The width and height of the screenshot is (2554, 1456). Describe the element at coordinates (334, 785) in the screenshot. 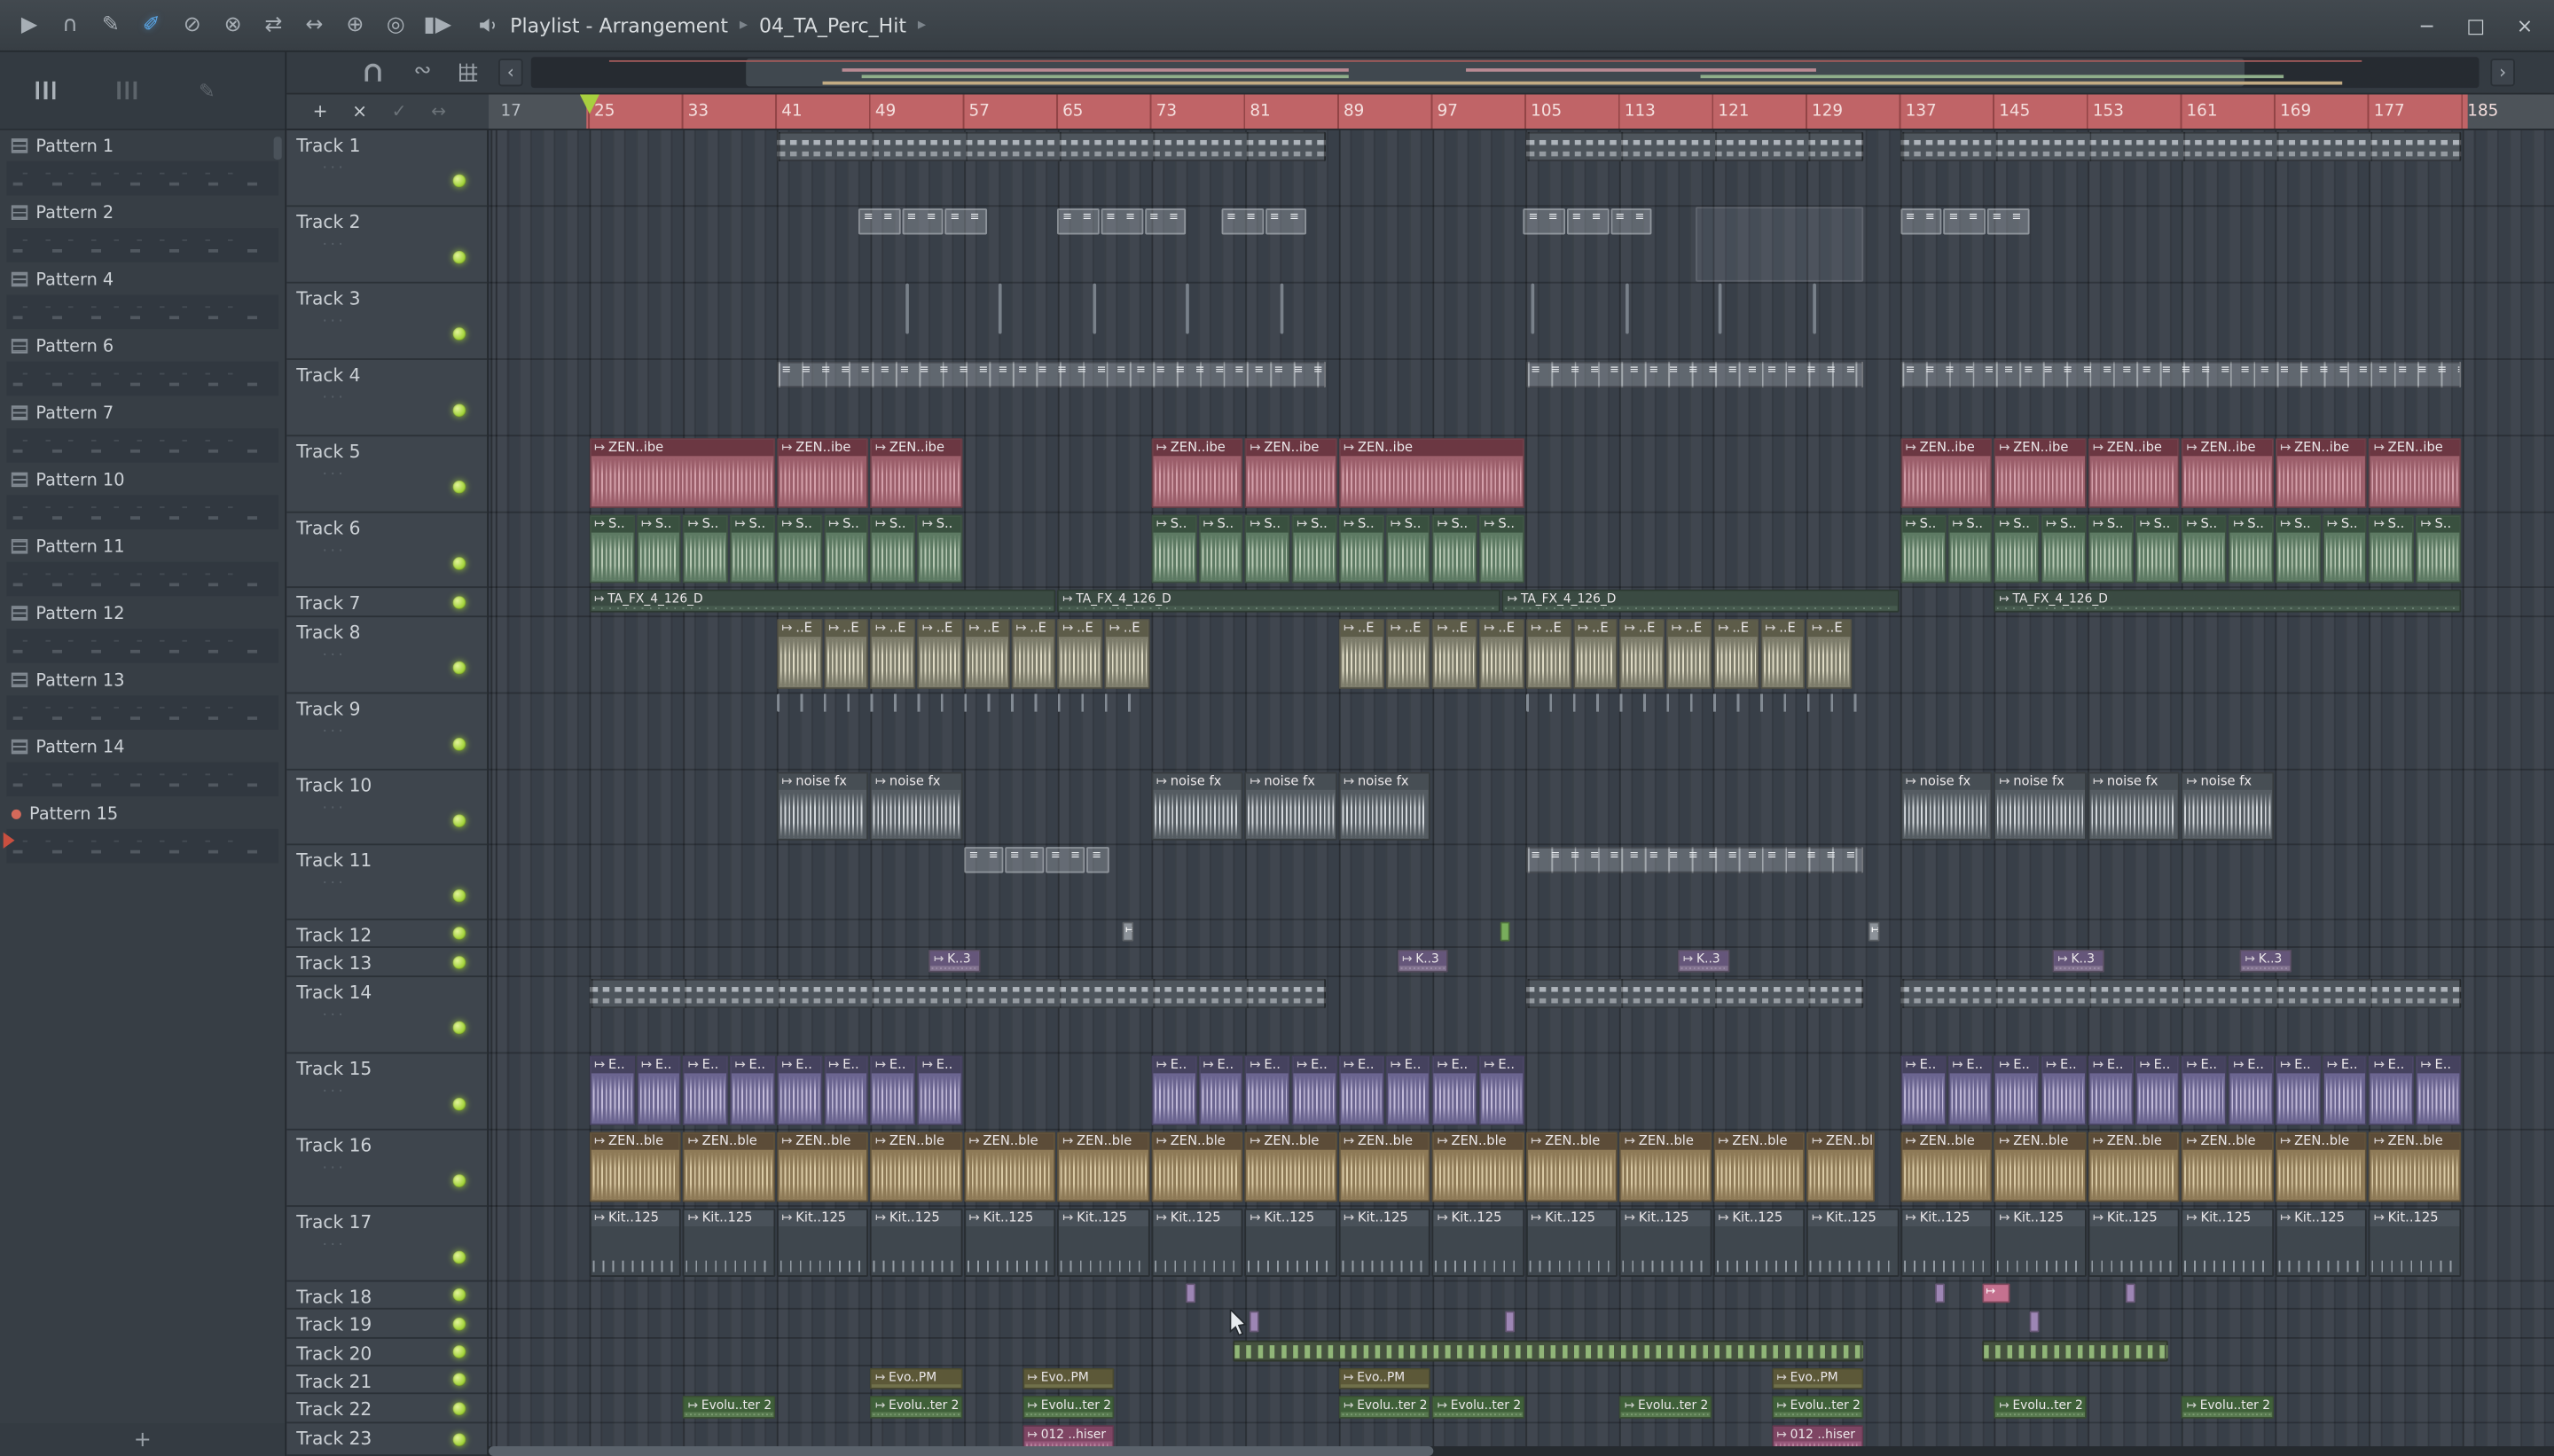

I see `track-name: Track 10` at that location.